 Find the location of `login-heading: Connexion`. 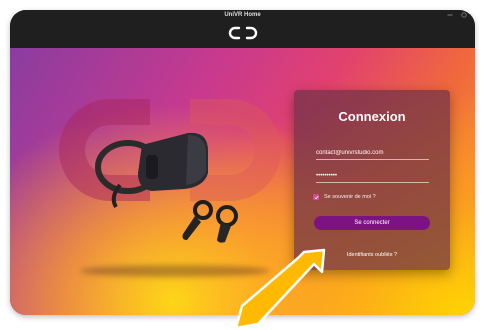

login-heading: Connexion is located at coordinates (372, 116).